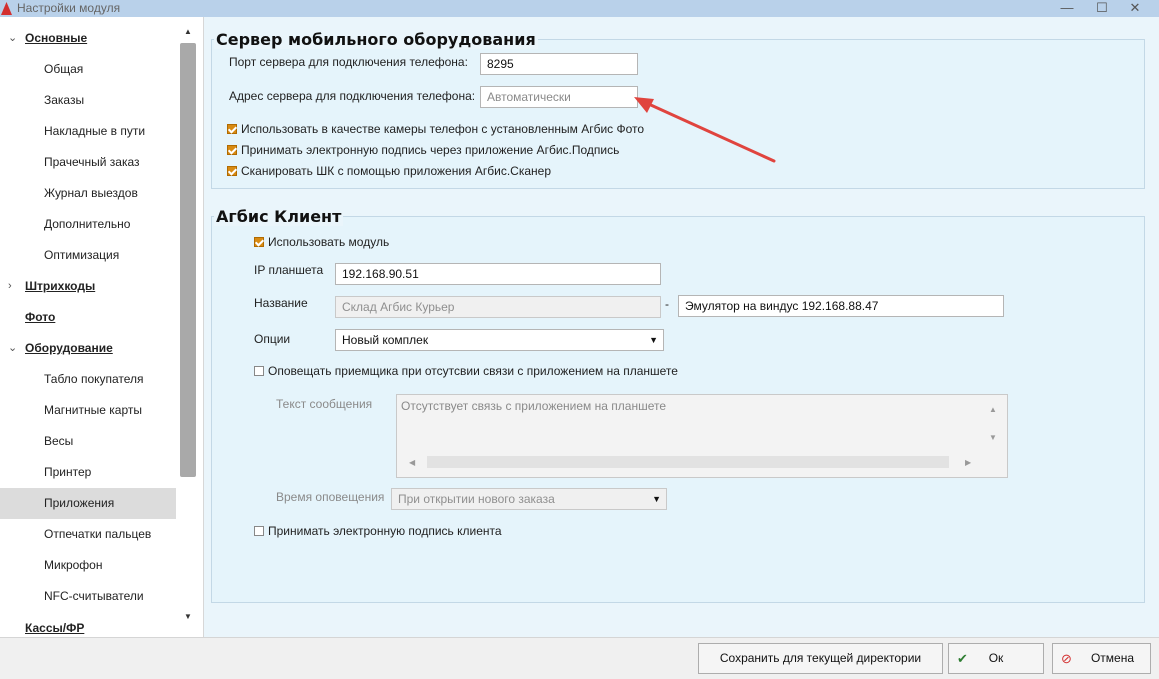  What do you see at coordinates (88, 69) in the screenshot?
I see `tree-item-obshaya: Общая` at bounding box center [88, 69].